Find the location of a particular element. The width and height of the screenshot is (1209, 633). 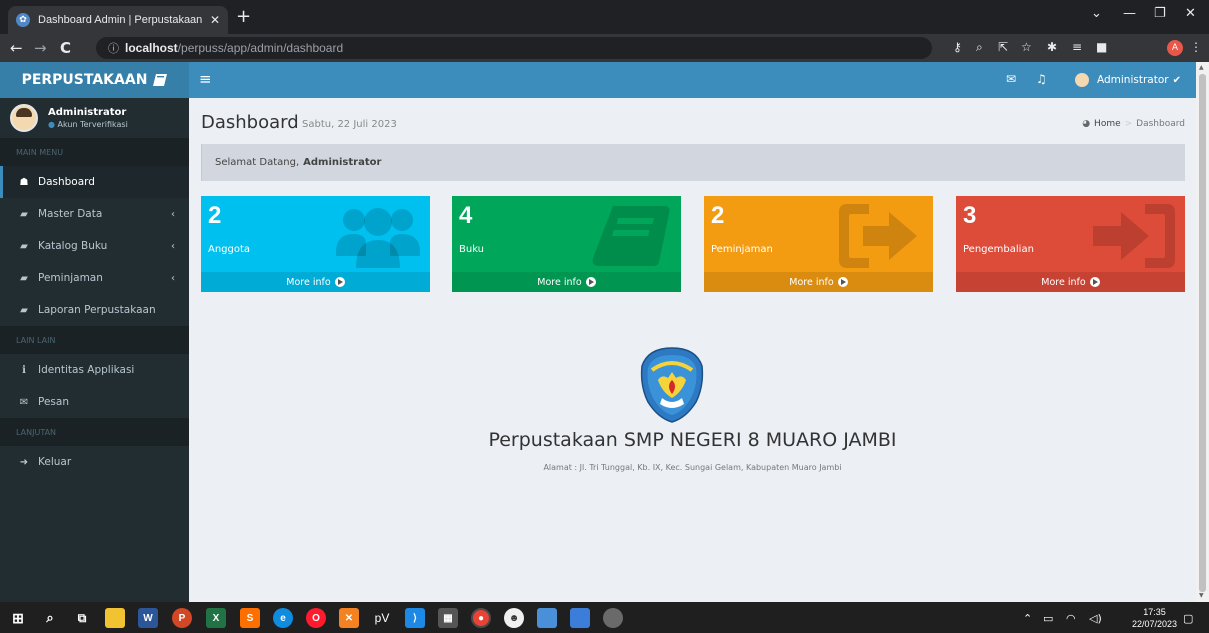

stat-label: Anggota is located at coordinates (229, 249).